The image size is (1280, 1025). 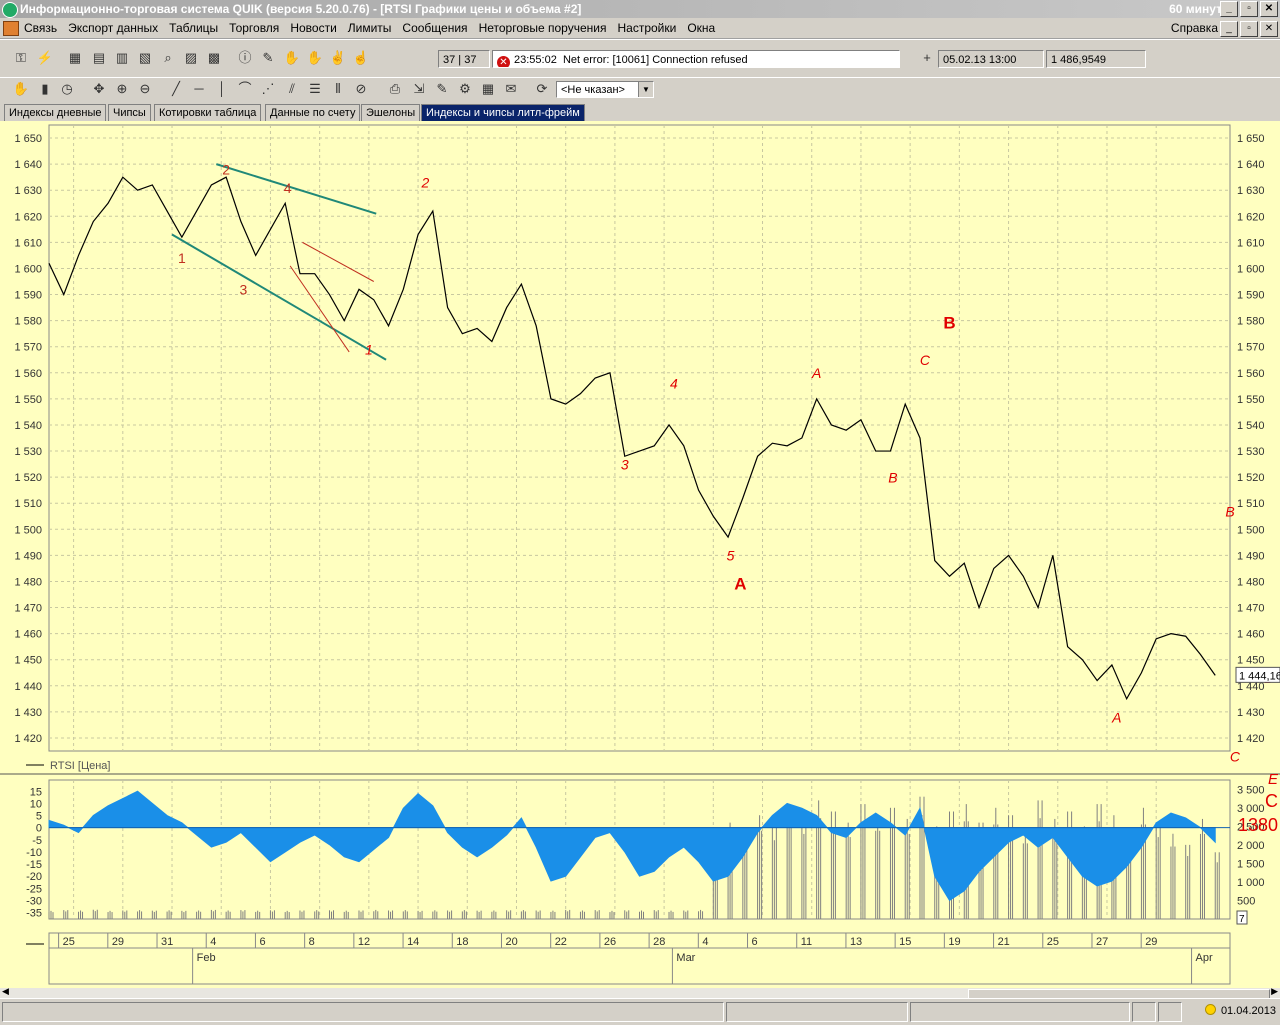 What do you see at coordinates (28, 530) in the screenshot?
I see `price-tick-label-left: 1 500` at bounding box center [28, 530].